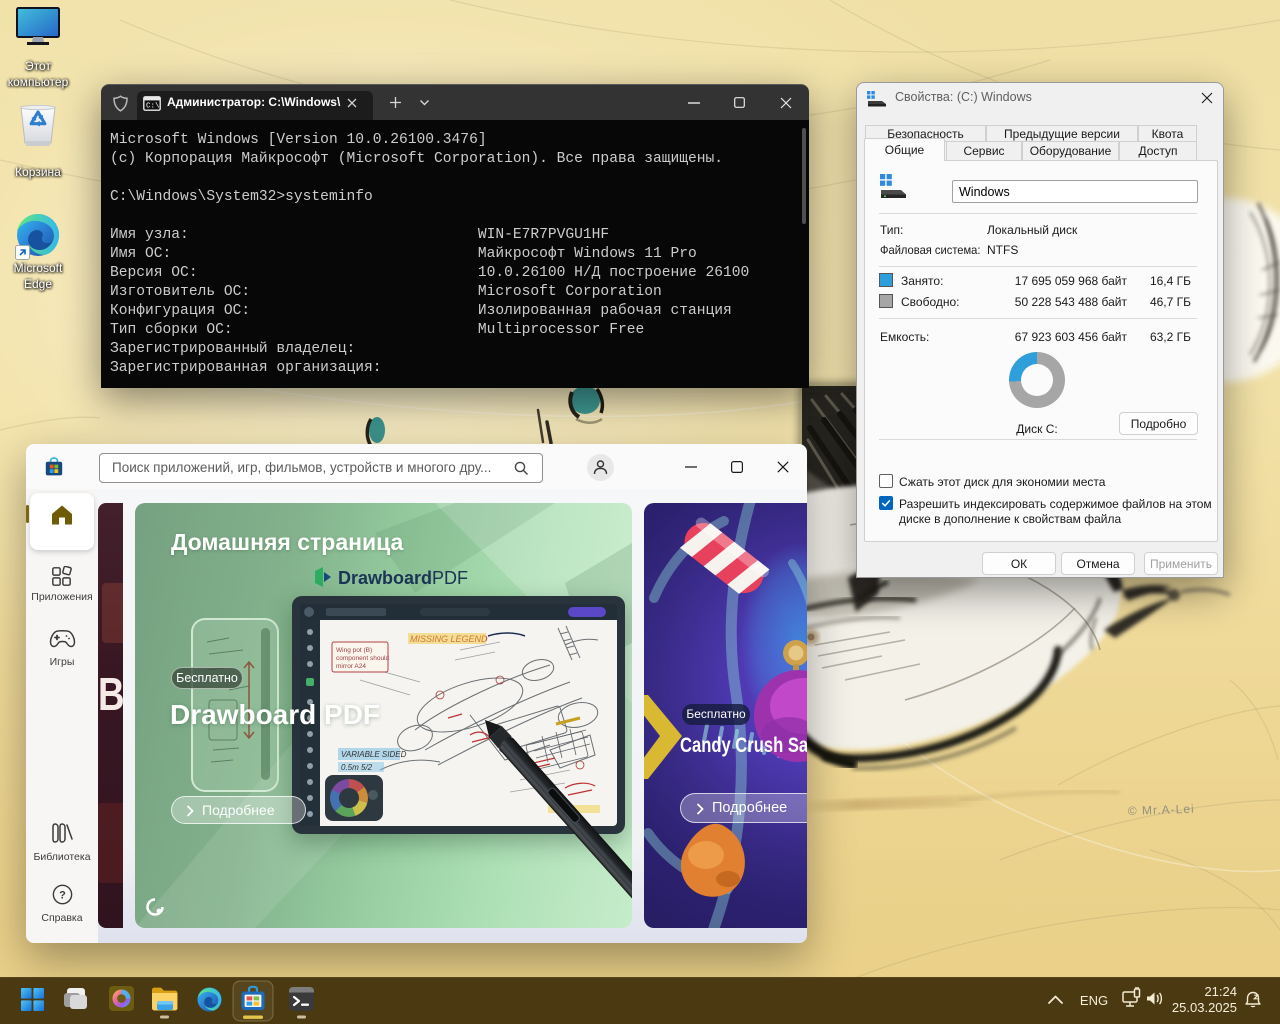 The image size is (1280, 1024). Describe the element at coordinates (153, 107) in the screenshot. I see `svg-text: C:\` at that location.